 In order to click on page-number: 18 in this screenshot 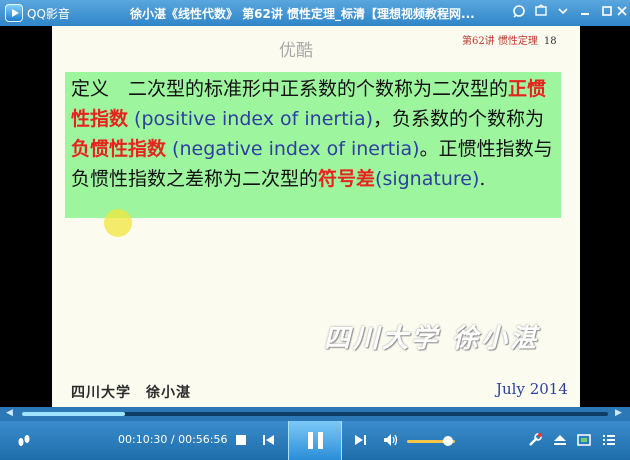, I will do `click(550, 41)`.